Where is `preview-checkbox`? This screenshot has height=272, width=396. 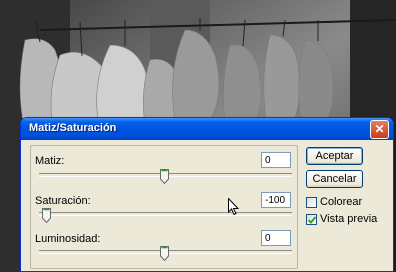 preview-checkbox is located at coordinates (311, 219).